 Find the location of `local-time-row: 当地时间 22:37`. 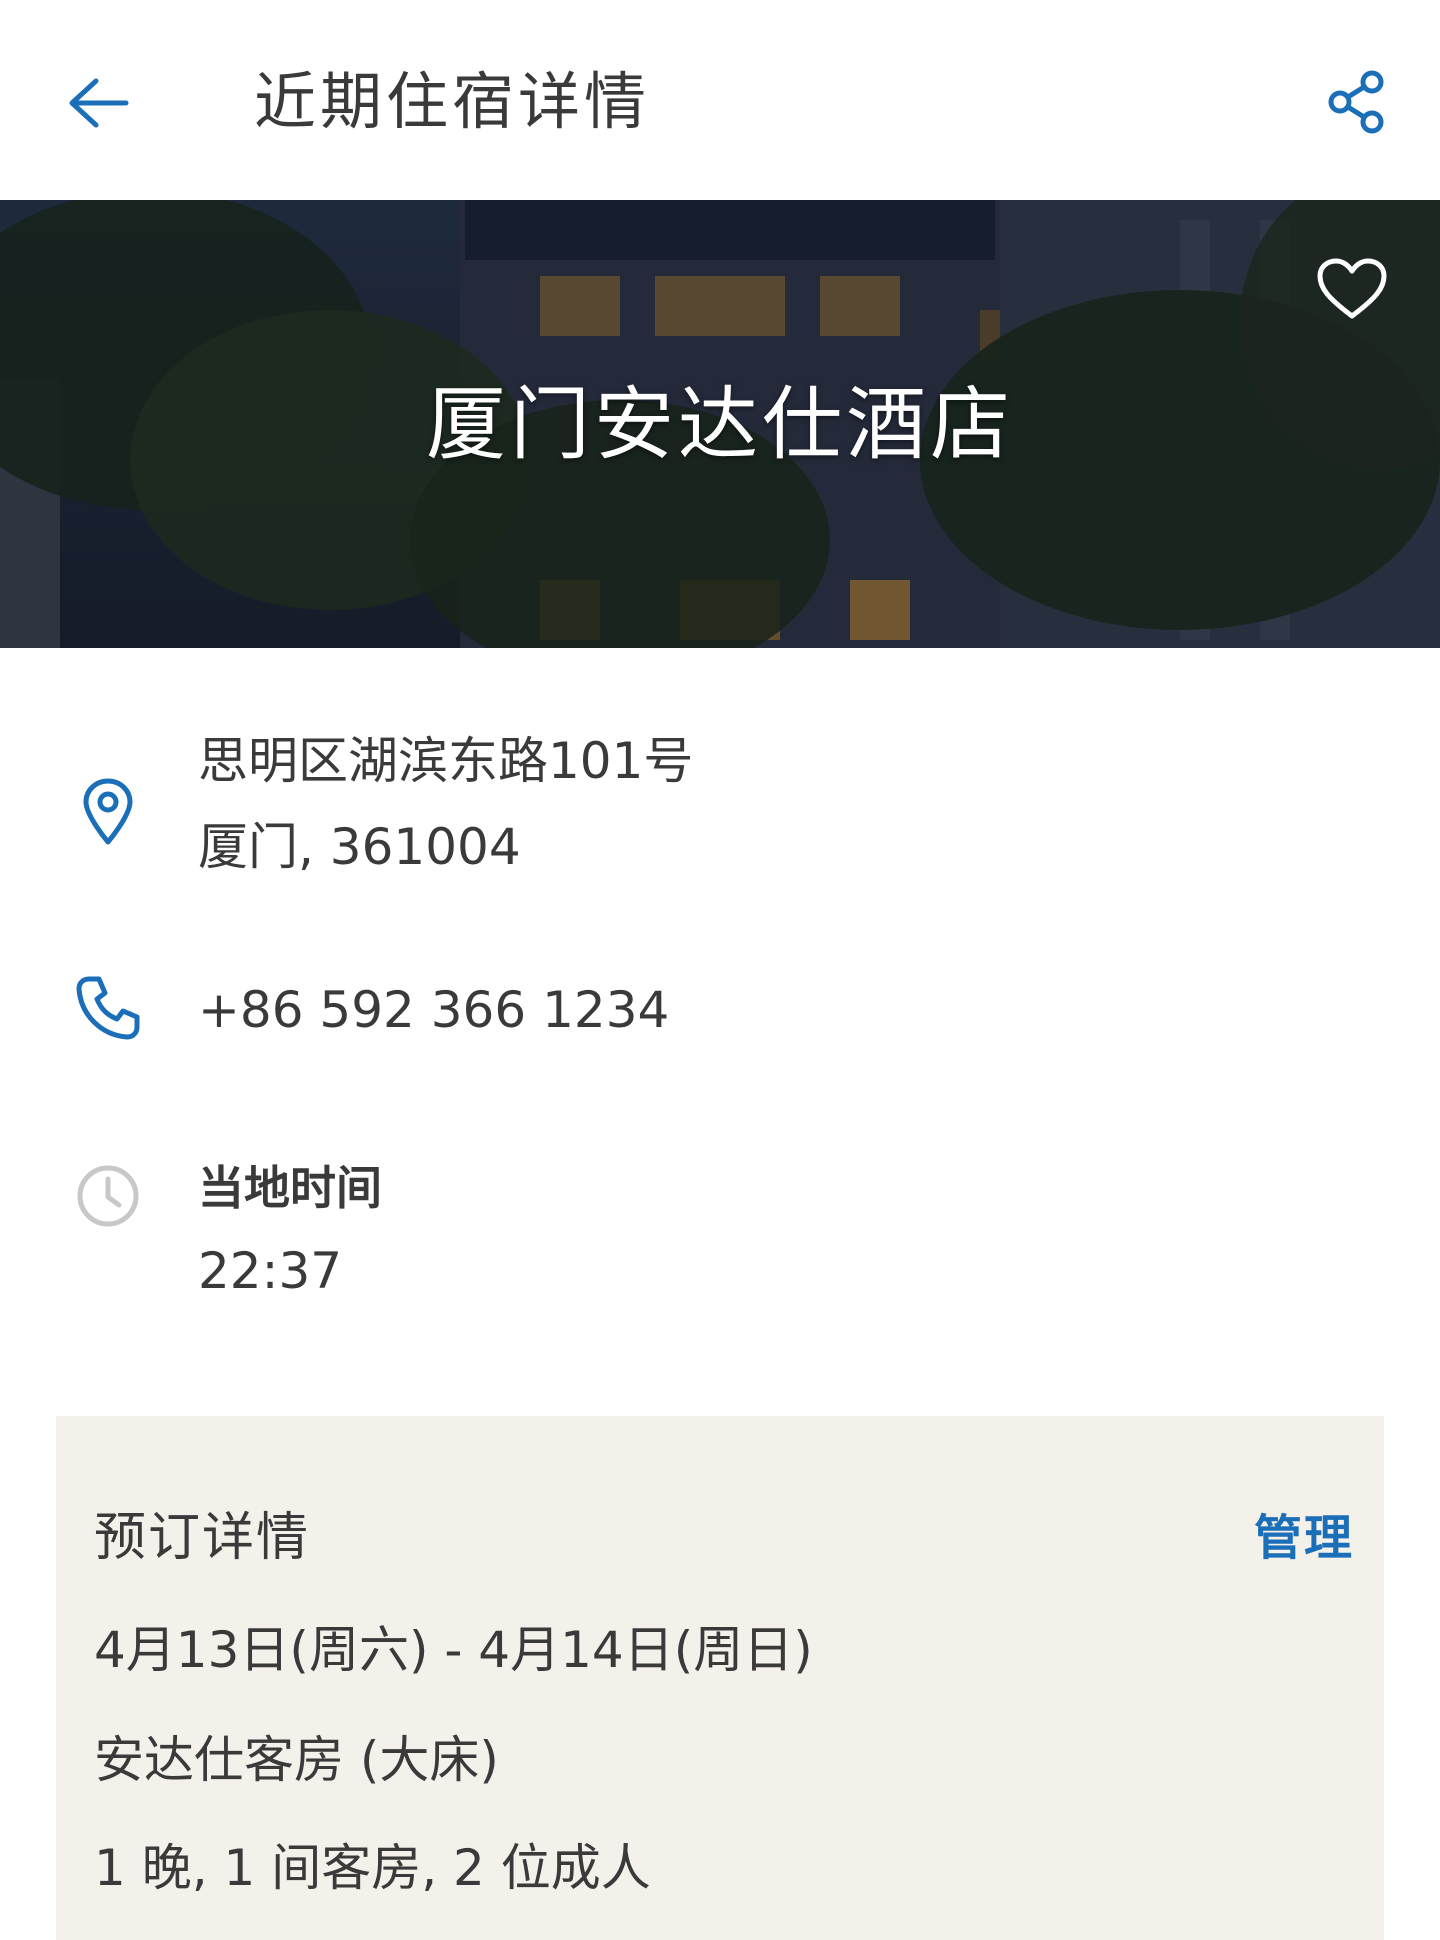

local-time-row: 当地时间 22:37 is located at coordinates (720, 1233).